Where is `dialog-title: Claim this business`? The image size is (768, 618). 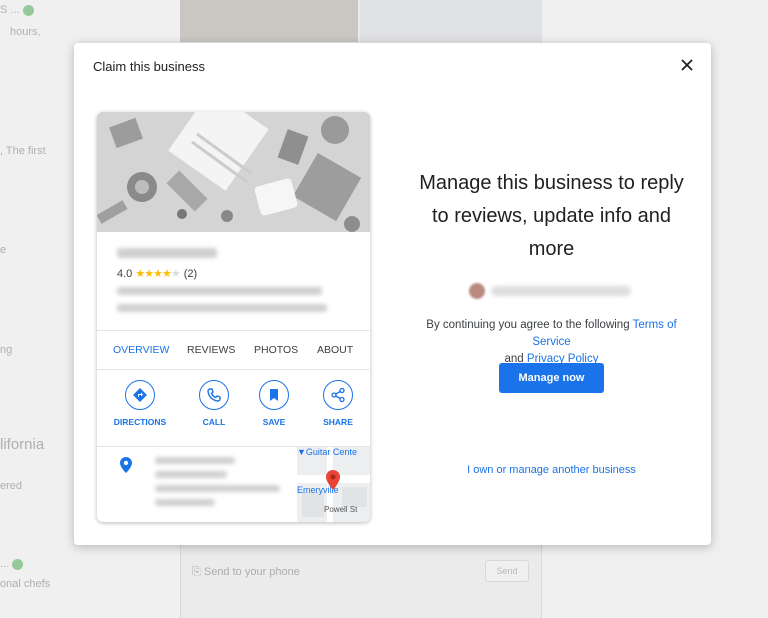
dialog-title: Claim this business is located at coordinates (149, 66).